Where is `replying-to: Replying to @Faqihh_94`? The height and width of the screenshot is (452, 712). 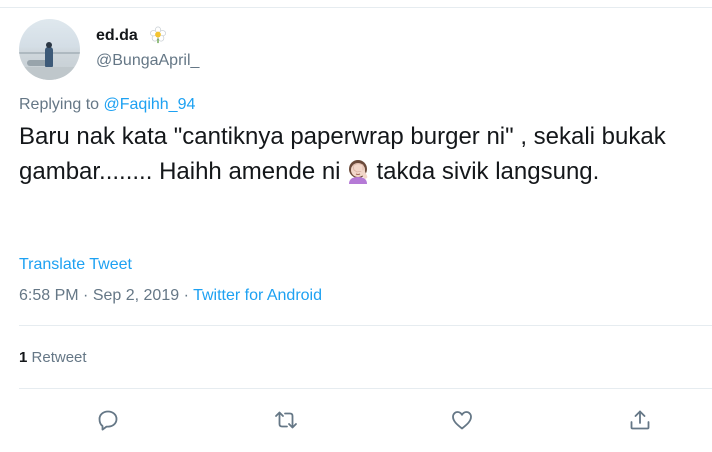 replying-to: Replying to @Faqihh_94 is located at coordinates (107, 105).